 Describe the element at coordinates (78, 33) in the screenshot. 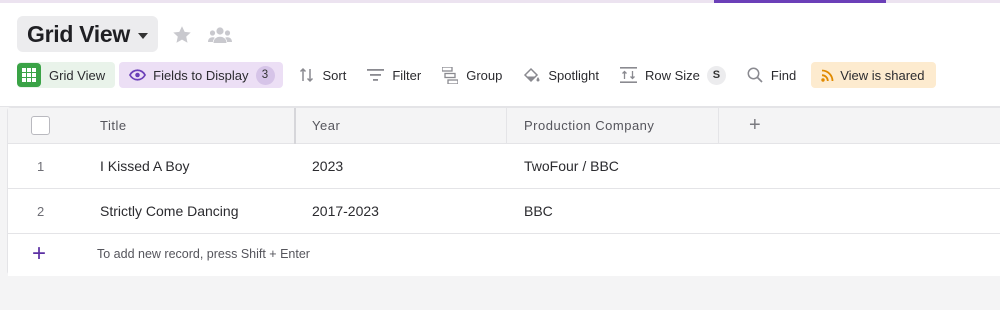

I see `view-title: Grid View` at that location.